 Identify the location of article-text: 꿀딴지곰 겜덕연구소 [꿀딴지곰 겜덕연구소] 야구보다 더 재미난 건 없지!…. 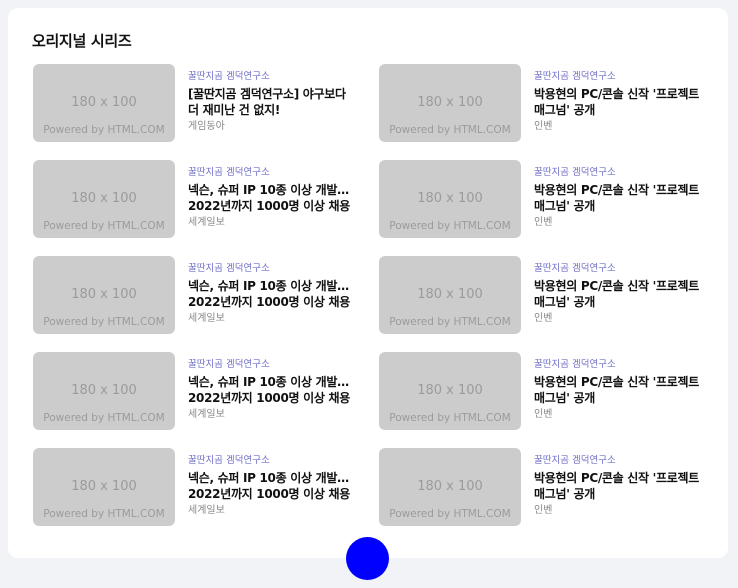
(273, 98).